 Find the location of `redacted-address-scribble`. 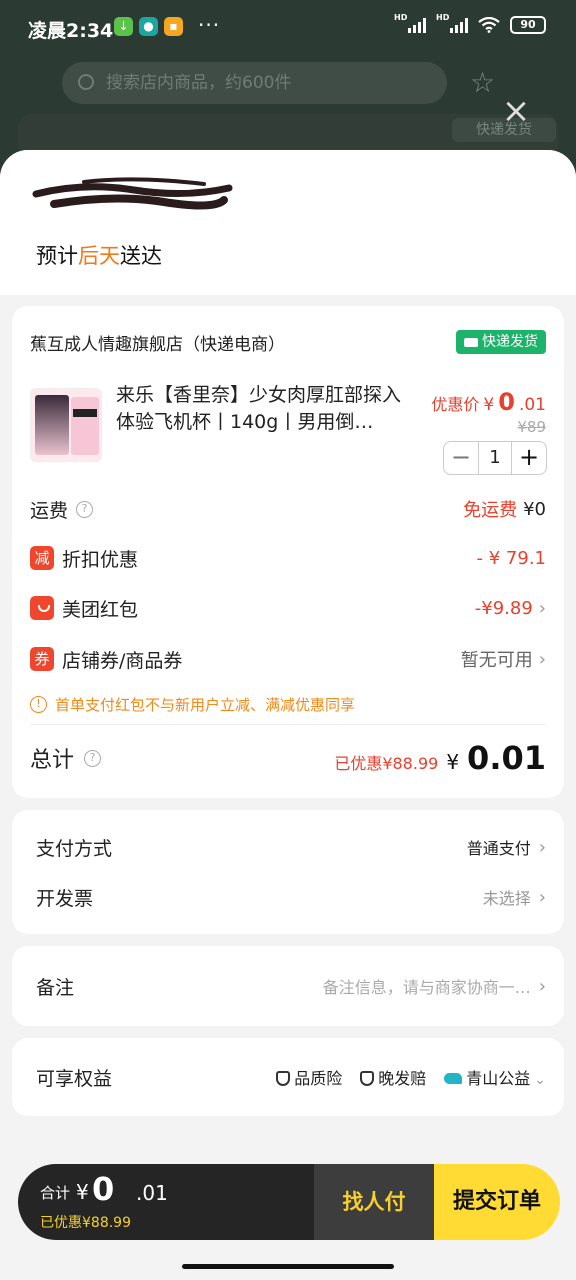

redacted-address-scribble is located at coordinates (132, 193).